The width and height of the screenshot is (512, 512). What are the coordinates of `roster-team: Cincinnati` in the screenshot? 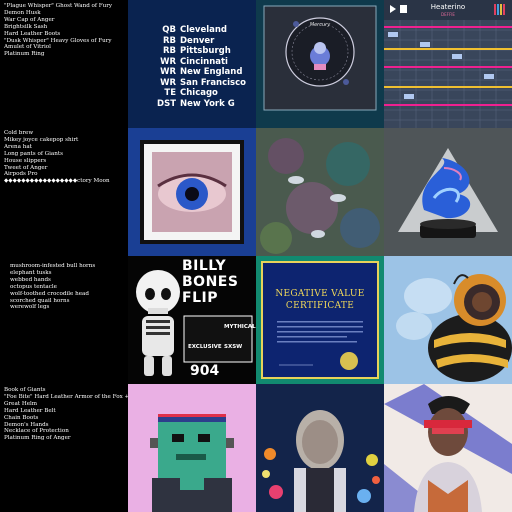 It's located at (204, 61).